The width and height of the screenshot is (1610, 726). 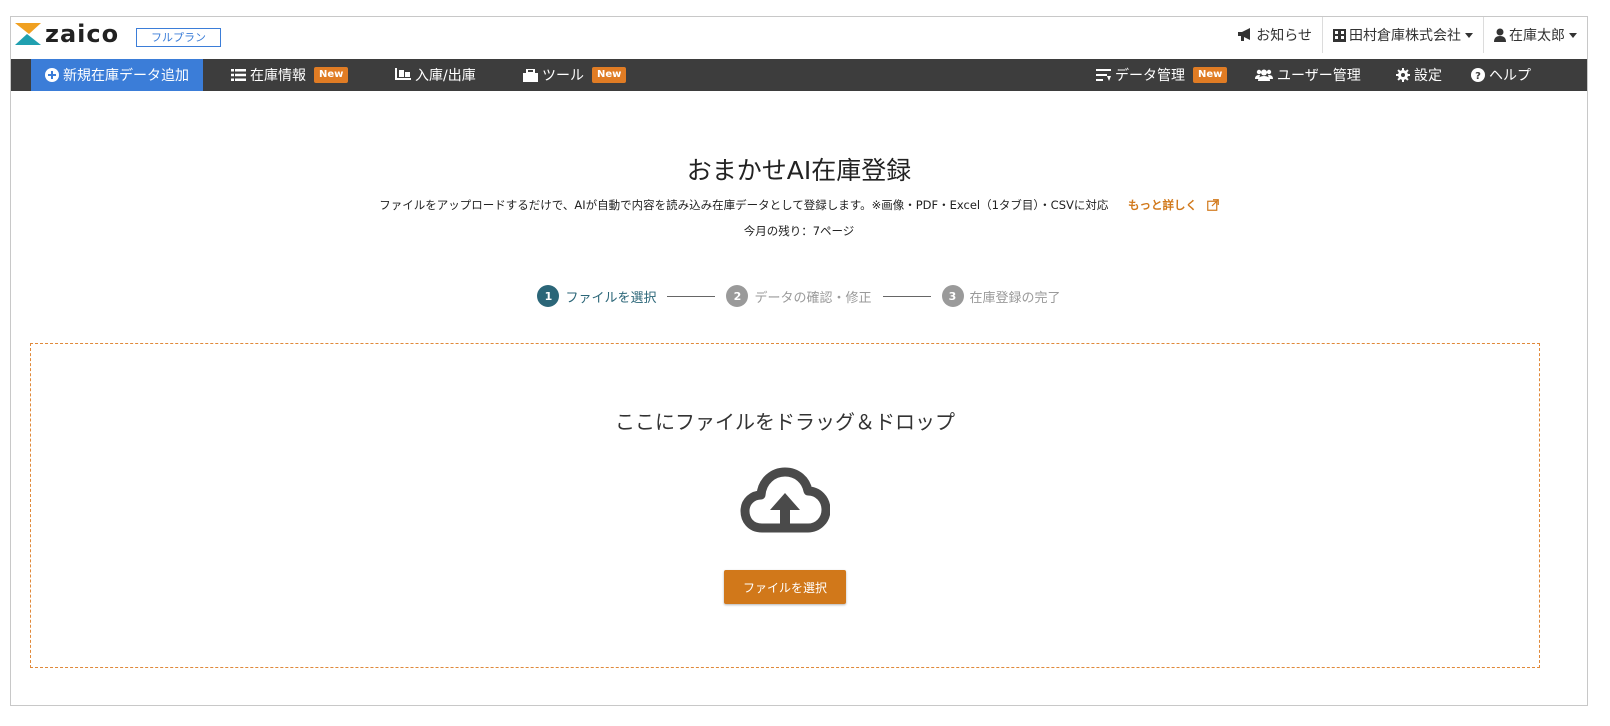 I want to click on gear-icon, so click(x=1403, y=75).